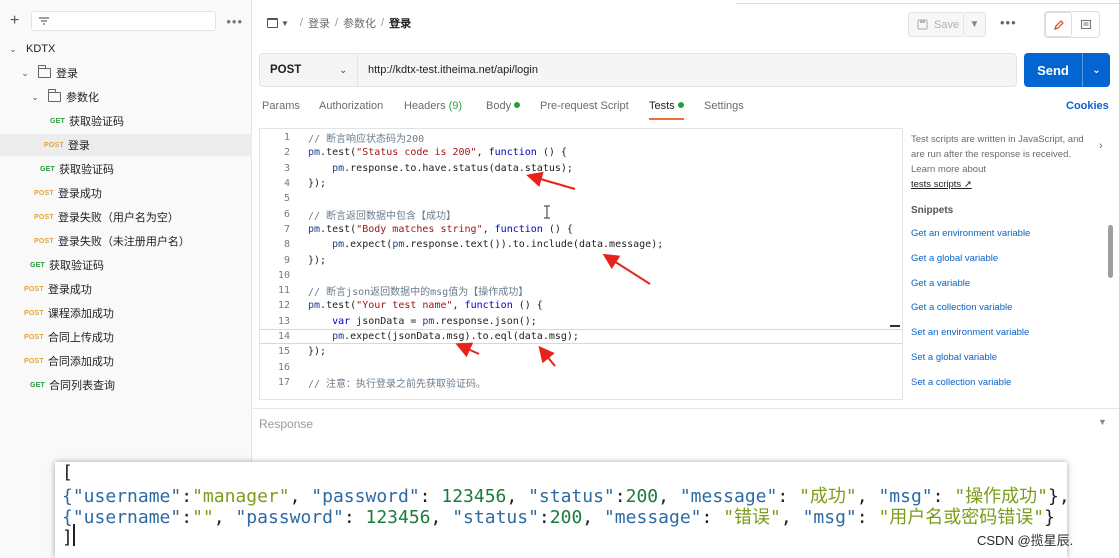 The image size is (1119, 558). What do you see at coordinates (940, 283) in the screenshot?
I see `snippet-link: Get a variable` at bounding box center [940, 283].